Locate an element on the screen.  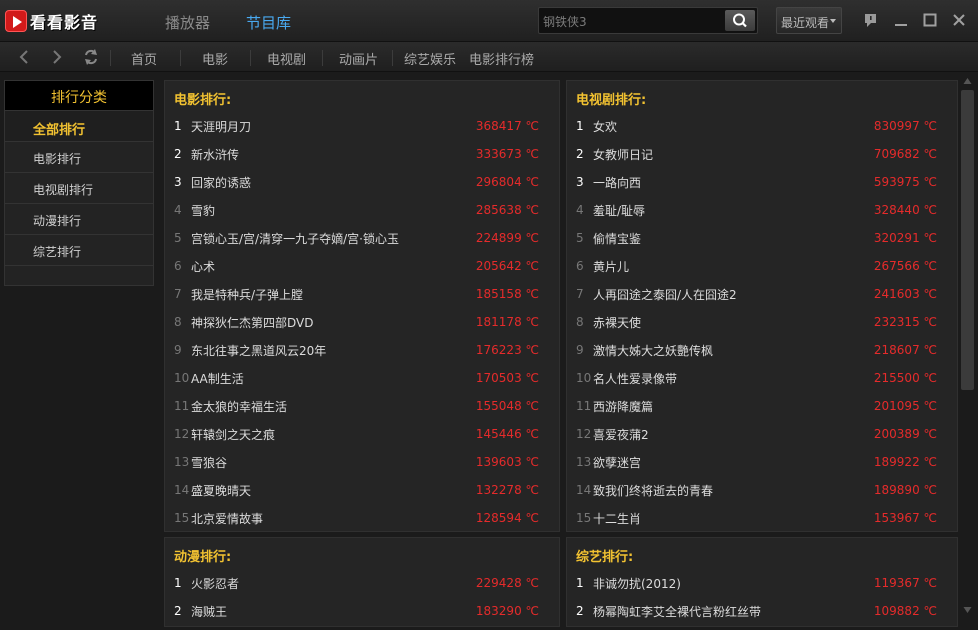
ranking-title-link: 一路向西 is located at coordinates (617, 182).